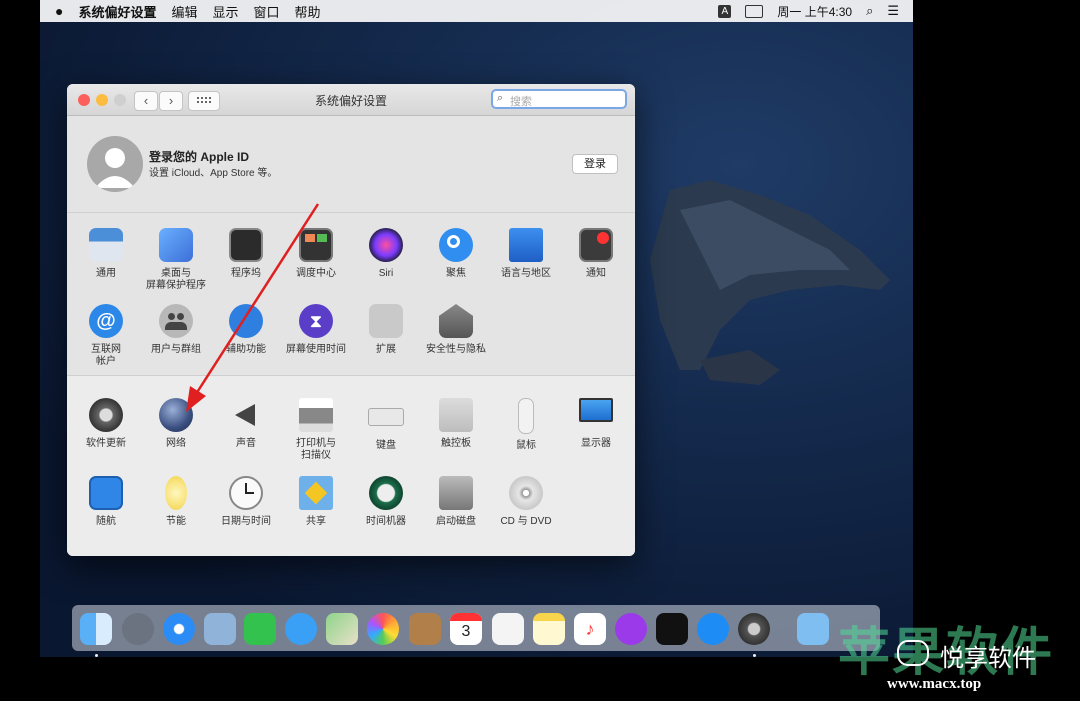  Describe the element at coordinates (549, 629) in the screenshot. I see `notes-icon` at that location.